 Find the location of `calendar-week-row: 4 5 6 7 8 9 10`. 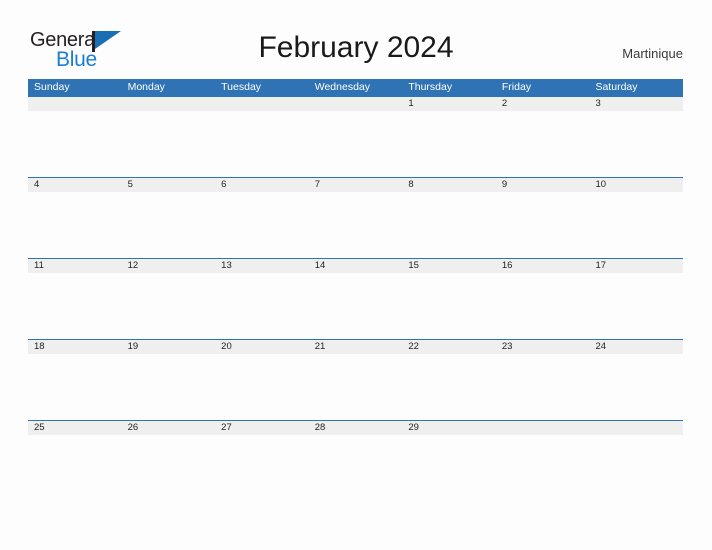

calendar-week-row: 4 5 6 7 8 9 10 is located at coordinates (355, 217).